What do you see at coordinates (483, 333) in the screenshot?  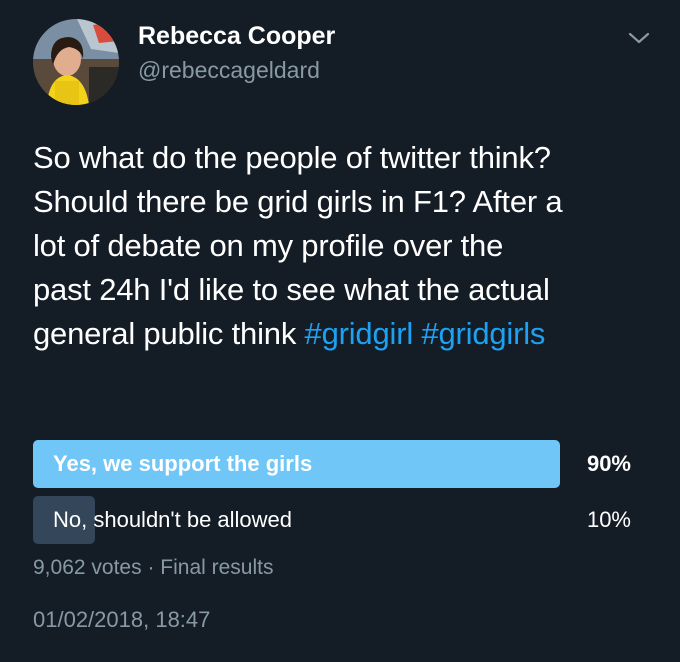 I see `hashtag-link: #gridgirls` at bounding box center [483, 333].